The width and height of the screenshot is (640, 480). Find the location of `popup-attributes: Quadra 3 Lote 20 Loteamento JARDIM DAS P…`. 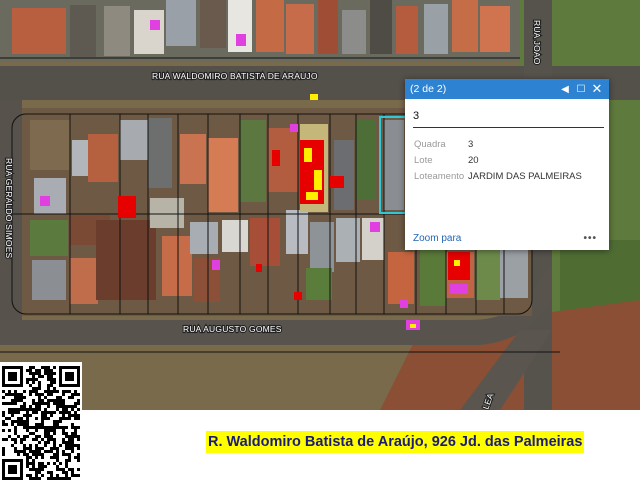

popup-attributes: Quadra 3 Lote 20 Loteamento JARDIM DAS P… is located at coordinates (498, 160).